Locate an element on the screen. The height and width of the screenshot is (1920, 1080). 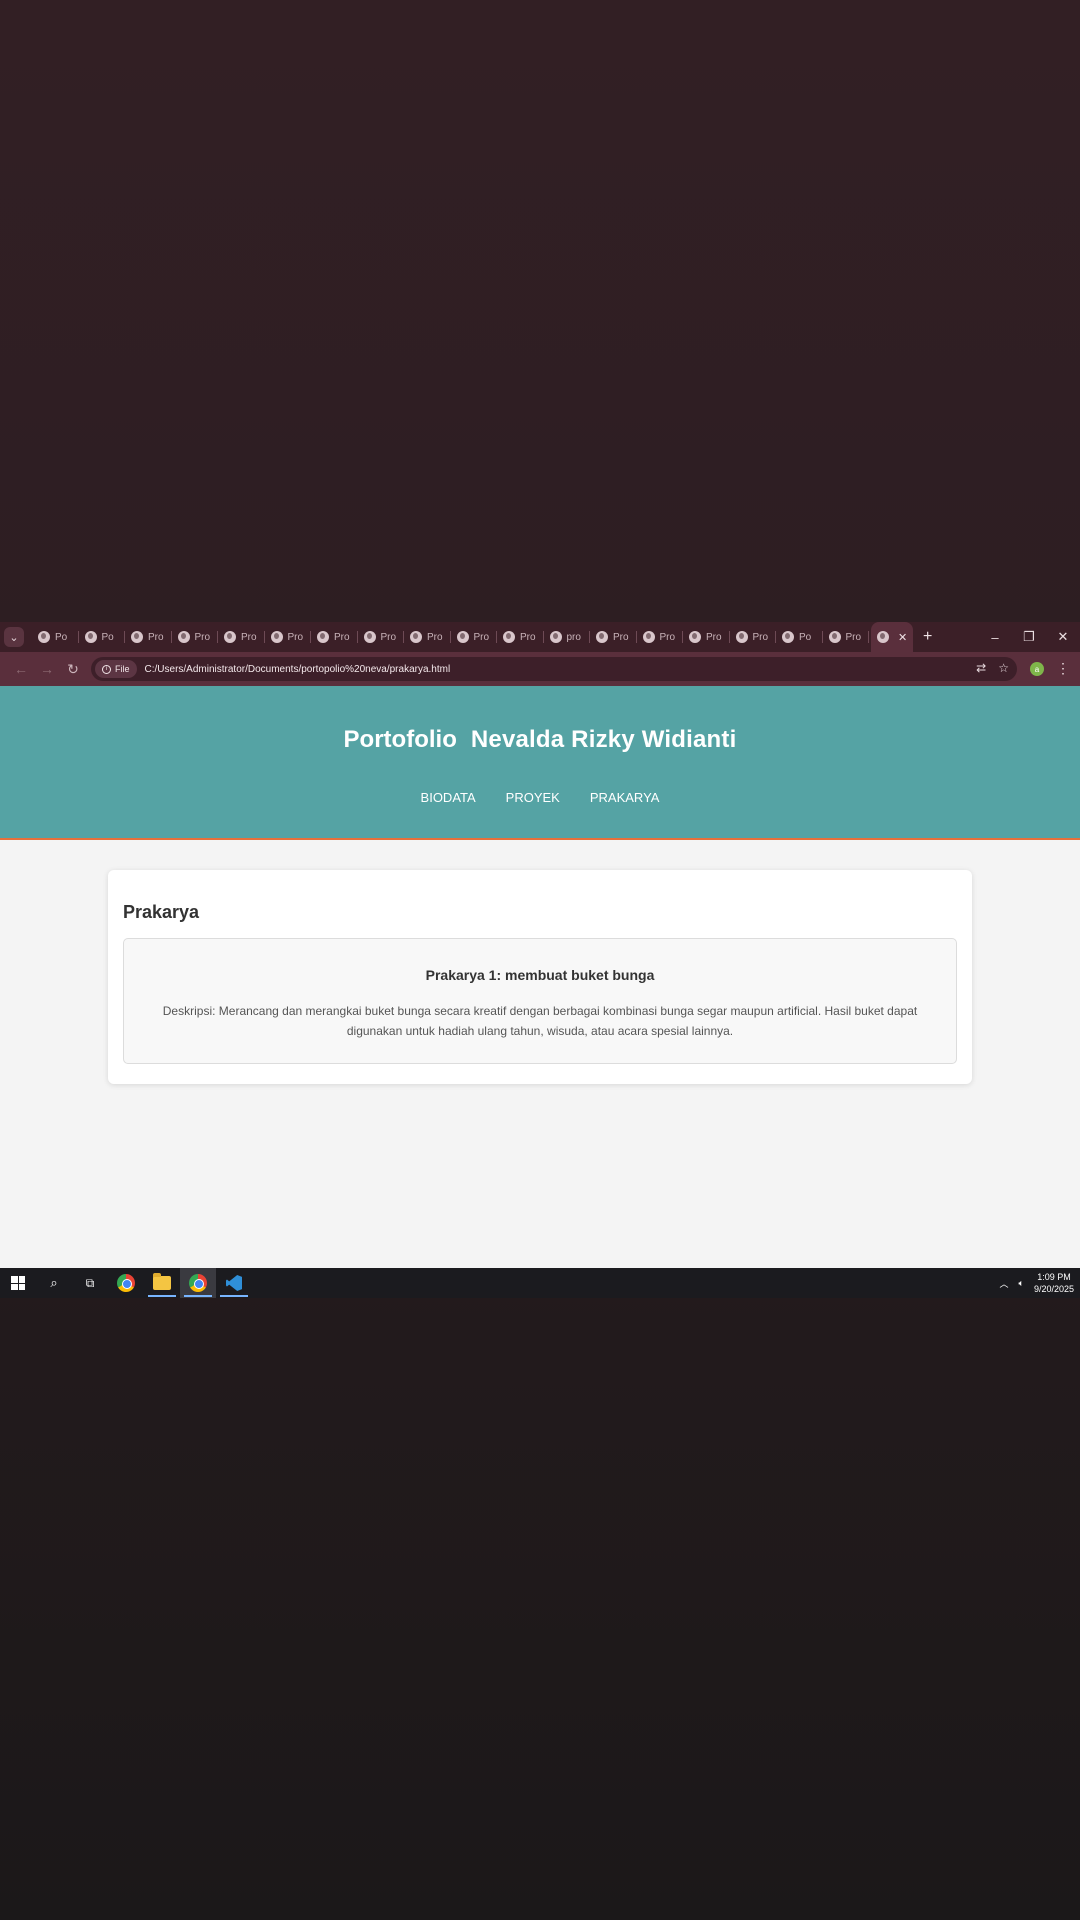
site-info-chip: i File is located at coordinates (116, 669).